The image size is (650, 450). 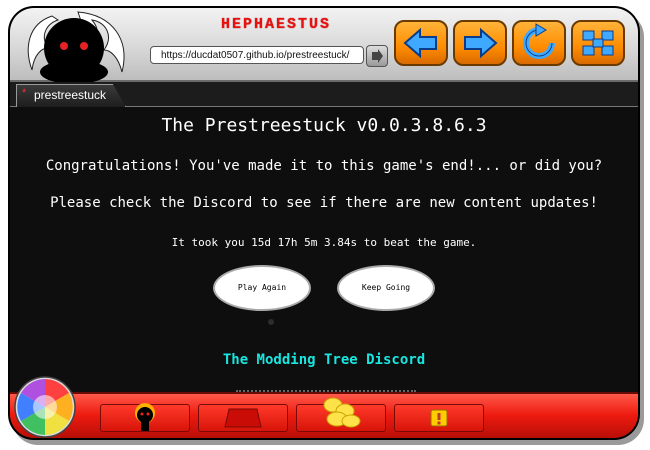 I want to click on arrow-right-icon, so click(x=481, y=43).